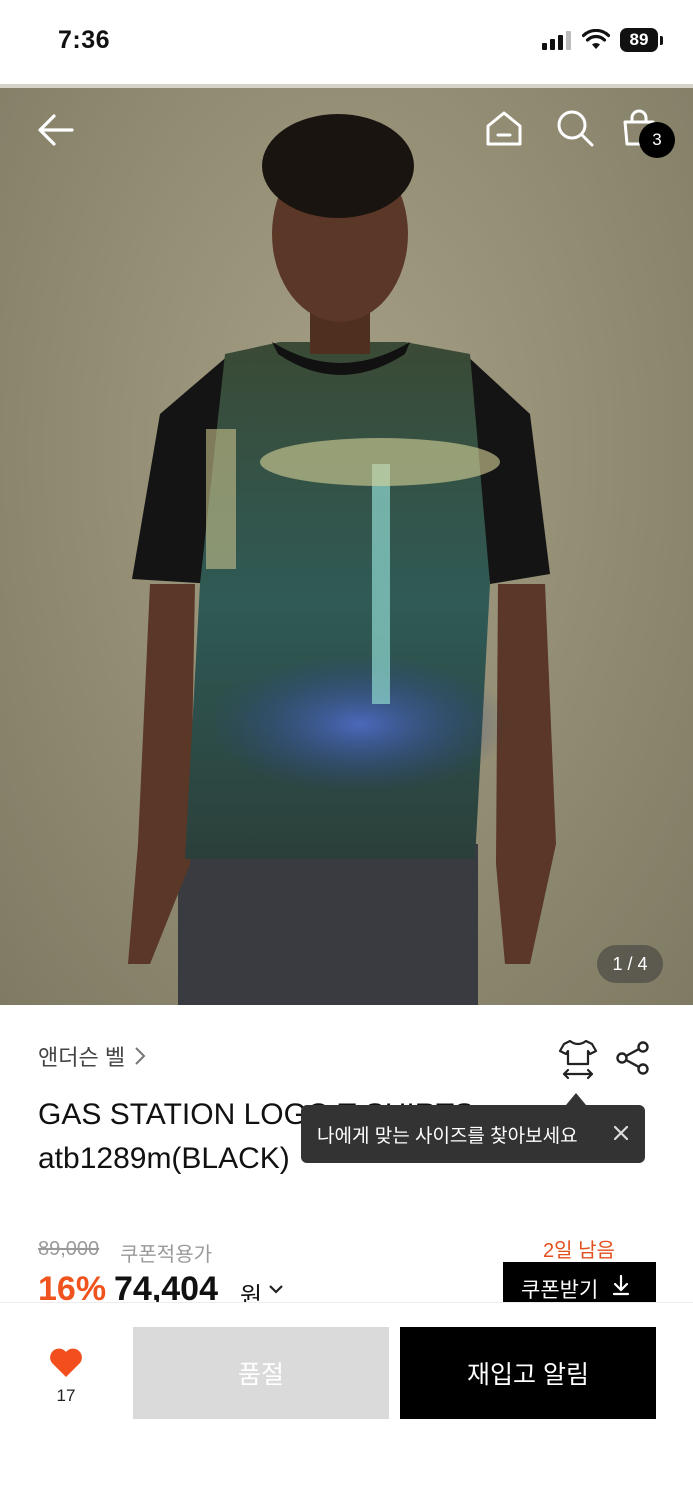 This screenshot has width=693, height=1500. I want to click on share-icon, so click(632, 1058).